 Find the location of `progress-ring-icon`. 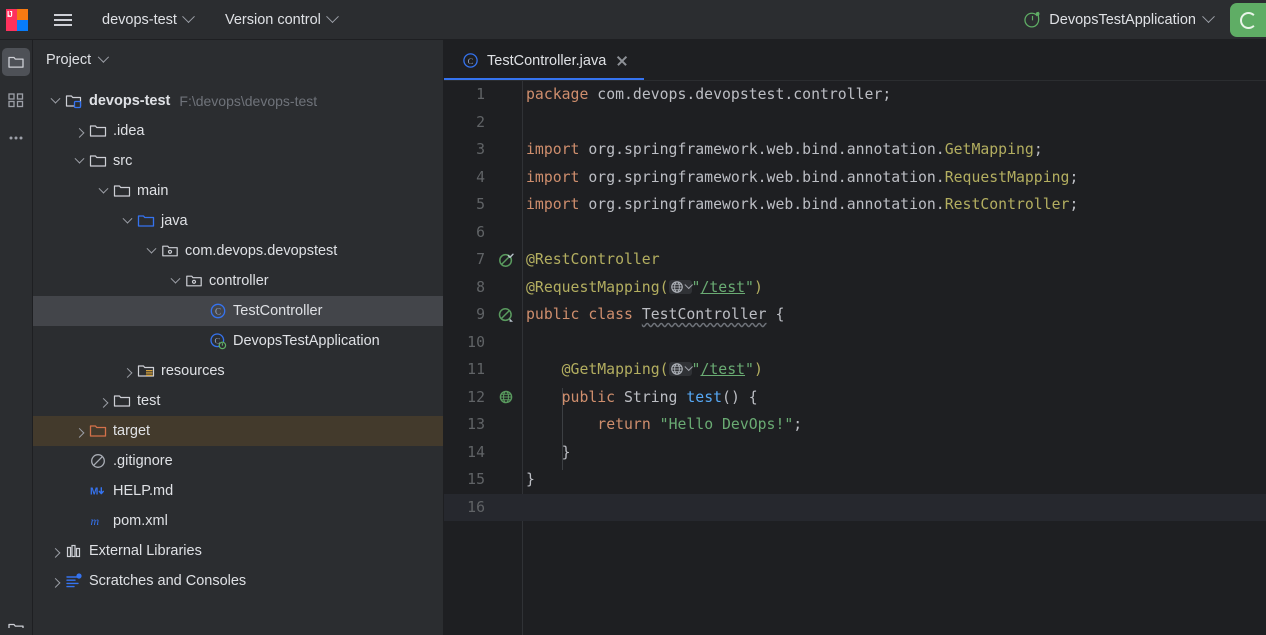

progress-ring-icon is located at coordinates (1248, 20).